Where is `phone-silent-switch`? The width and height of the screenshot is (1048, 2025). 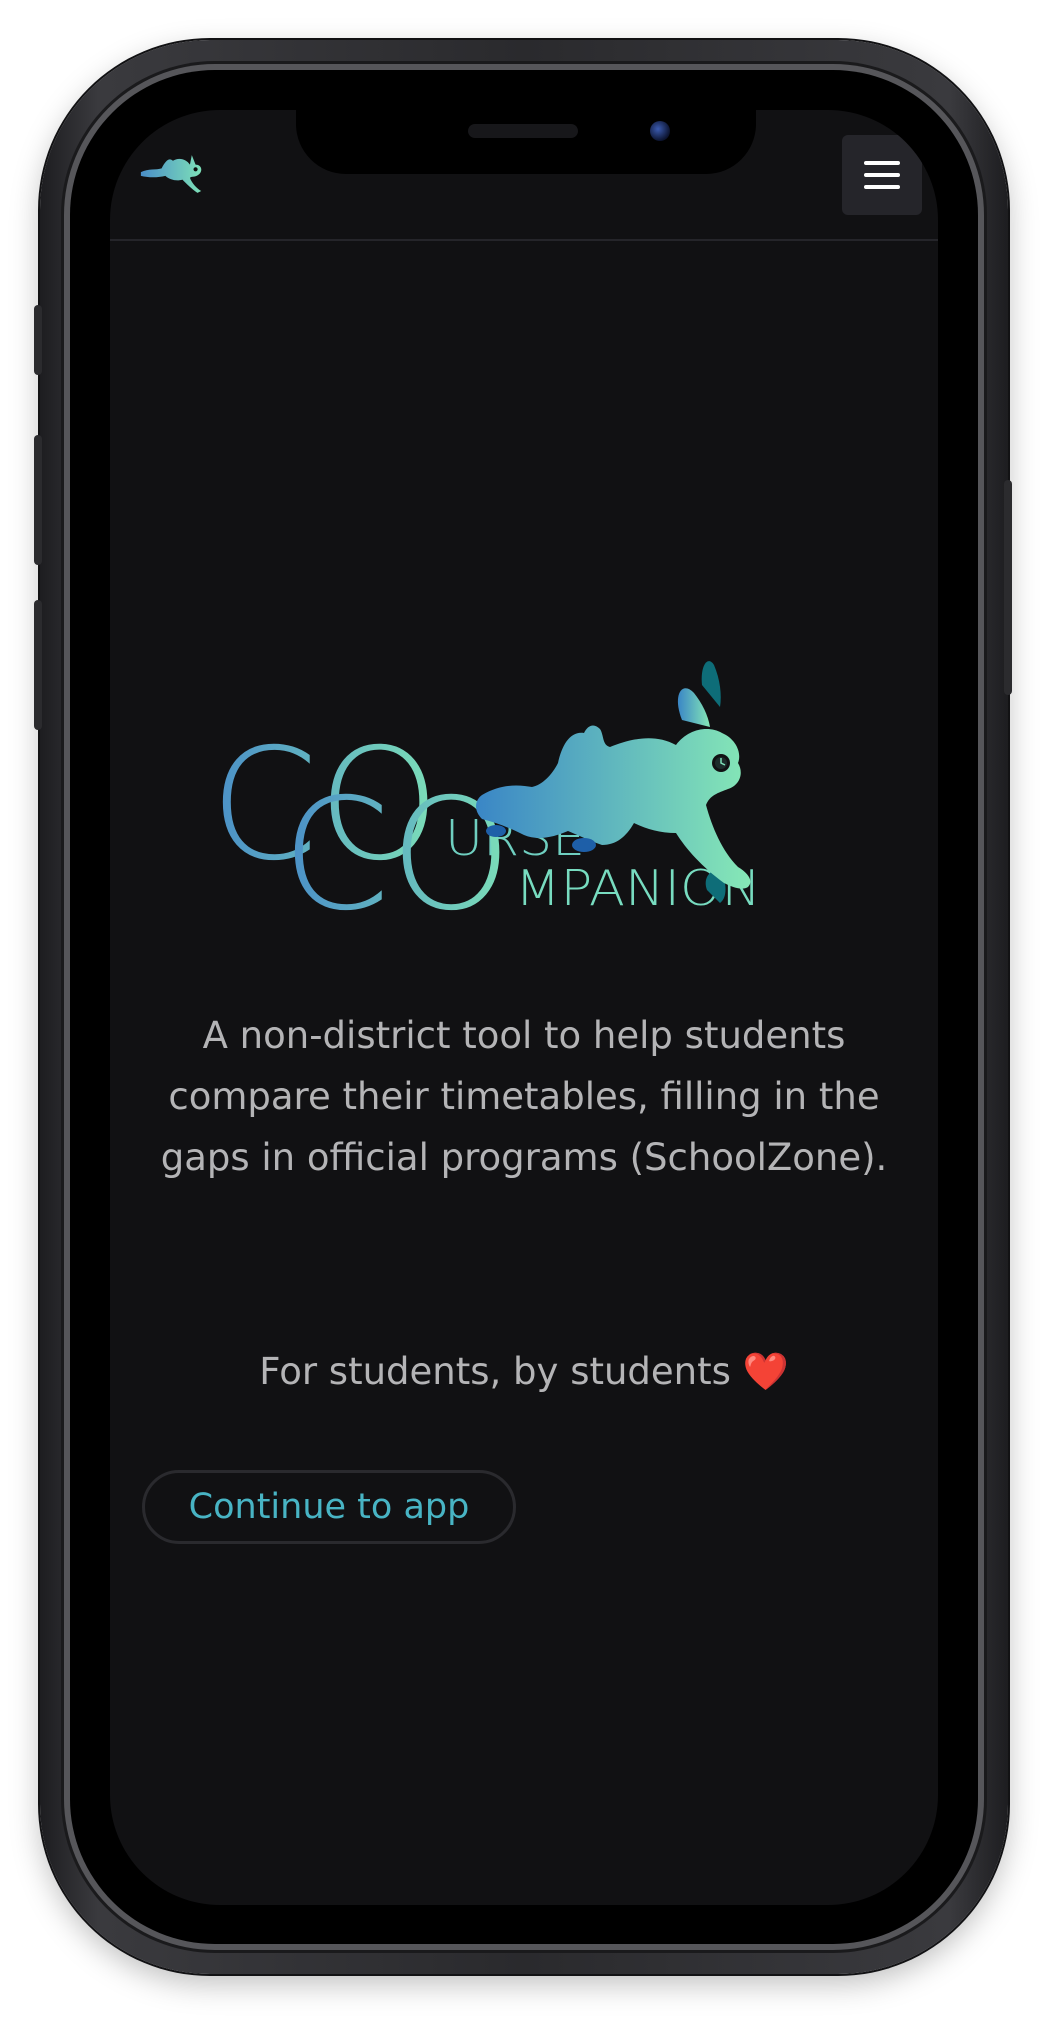 phone-silent-switch is located at coordinates (38, 340).